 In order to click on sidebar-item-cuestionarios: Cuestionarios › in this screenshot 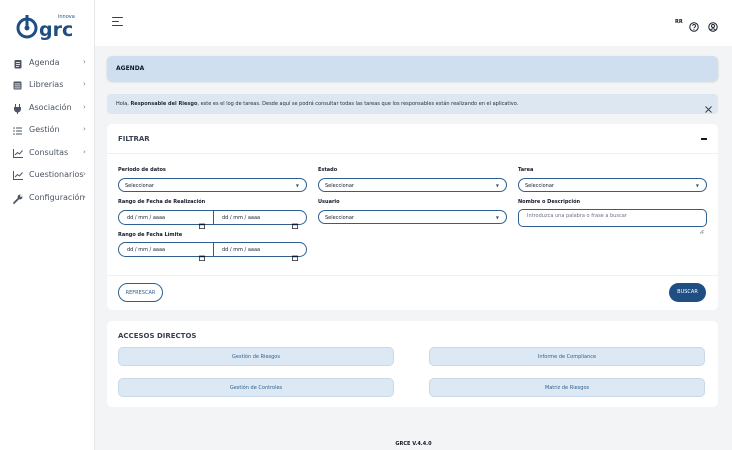, I will do `click(47, 176)`.